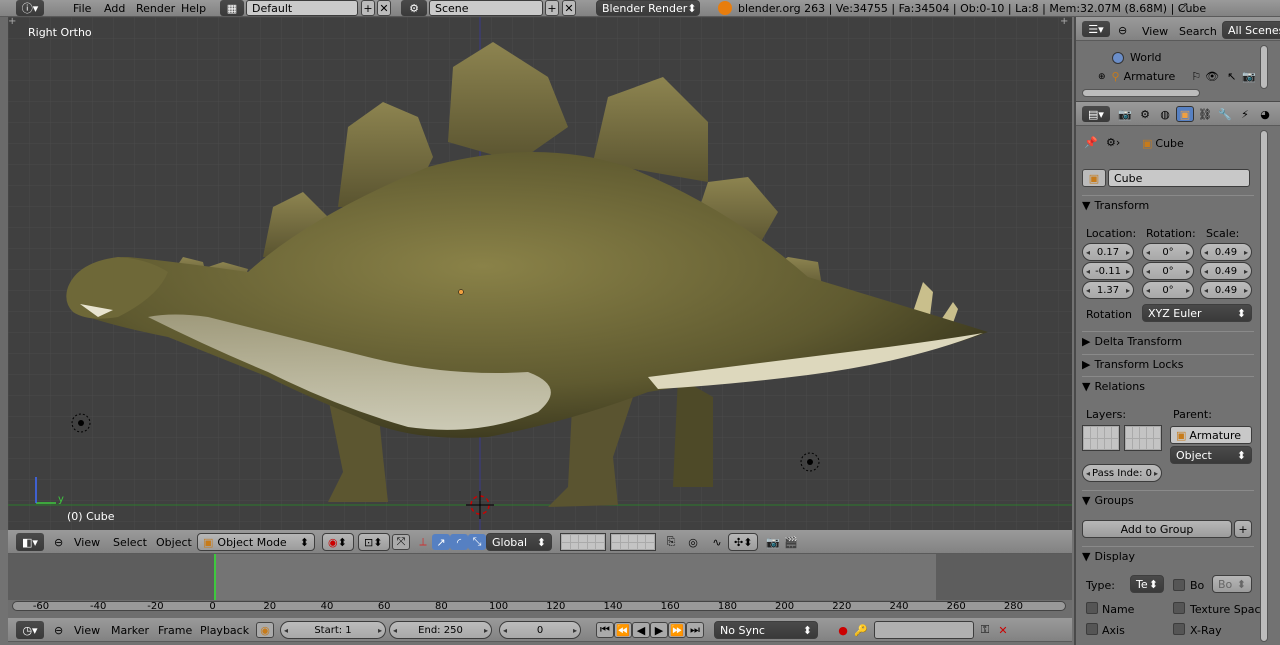 This screenshot has width=1280, height=645. What do you see at coordinates (333, 630) in the screenshot?
I see `start-frame-field: Start: 1` at bounding box center [333, 630].